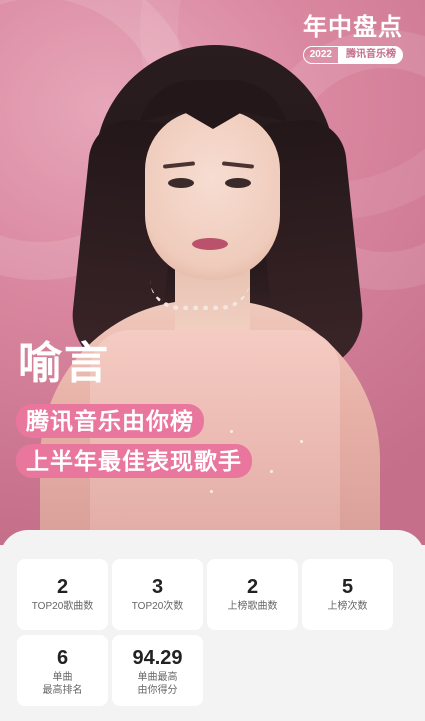 Image resolution: width=425 pixels, height=721 pixels. I want to click on event-subtitle: 2022 腾讯音乐榜, so click(352, 55).